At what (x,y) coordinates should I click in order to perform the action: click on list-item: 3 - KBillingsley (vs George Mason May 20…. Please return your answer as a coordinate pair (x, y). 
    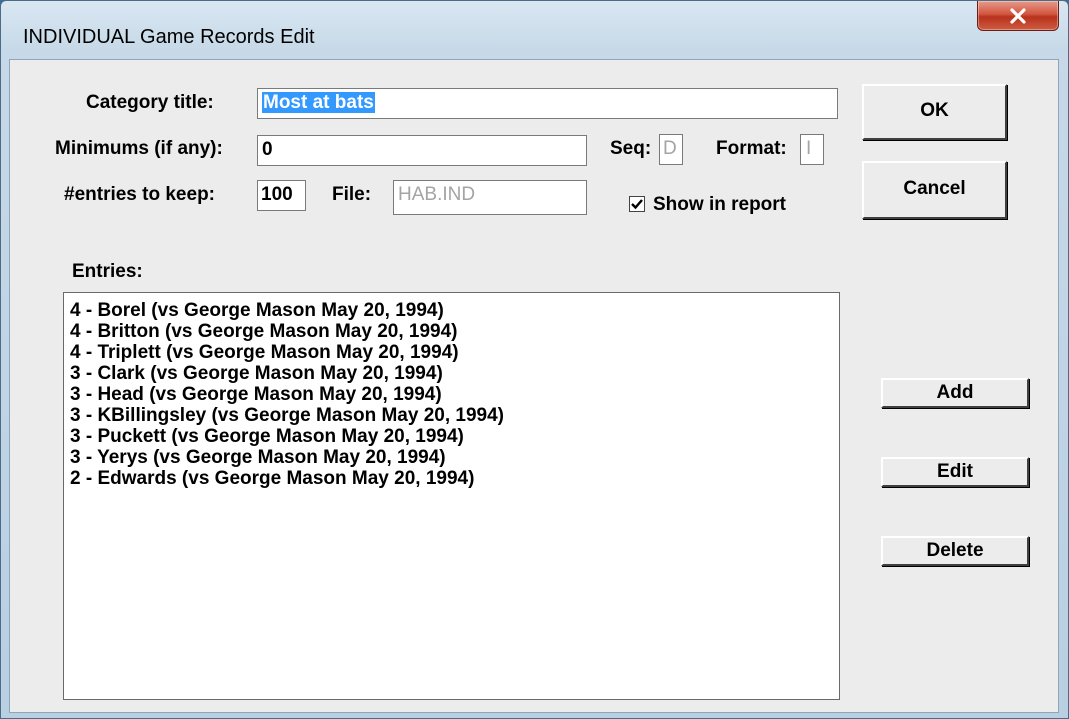
    Looking at the image, I should click on (451, 415).